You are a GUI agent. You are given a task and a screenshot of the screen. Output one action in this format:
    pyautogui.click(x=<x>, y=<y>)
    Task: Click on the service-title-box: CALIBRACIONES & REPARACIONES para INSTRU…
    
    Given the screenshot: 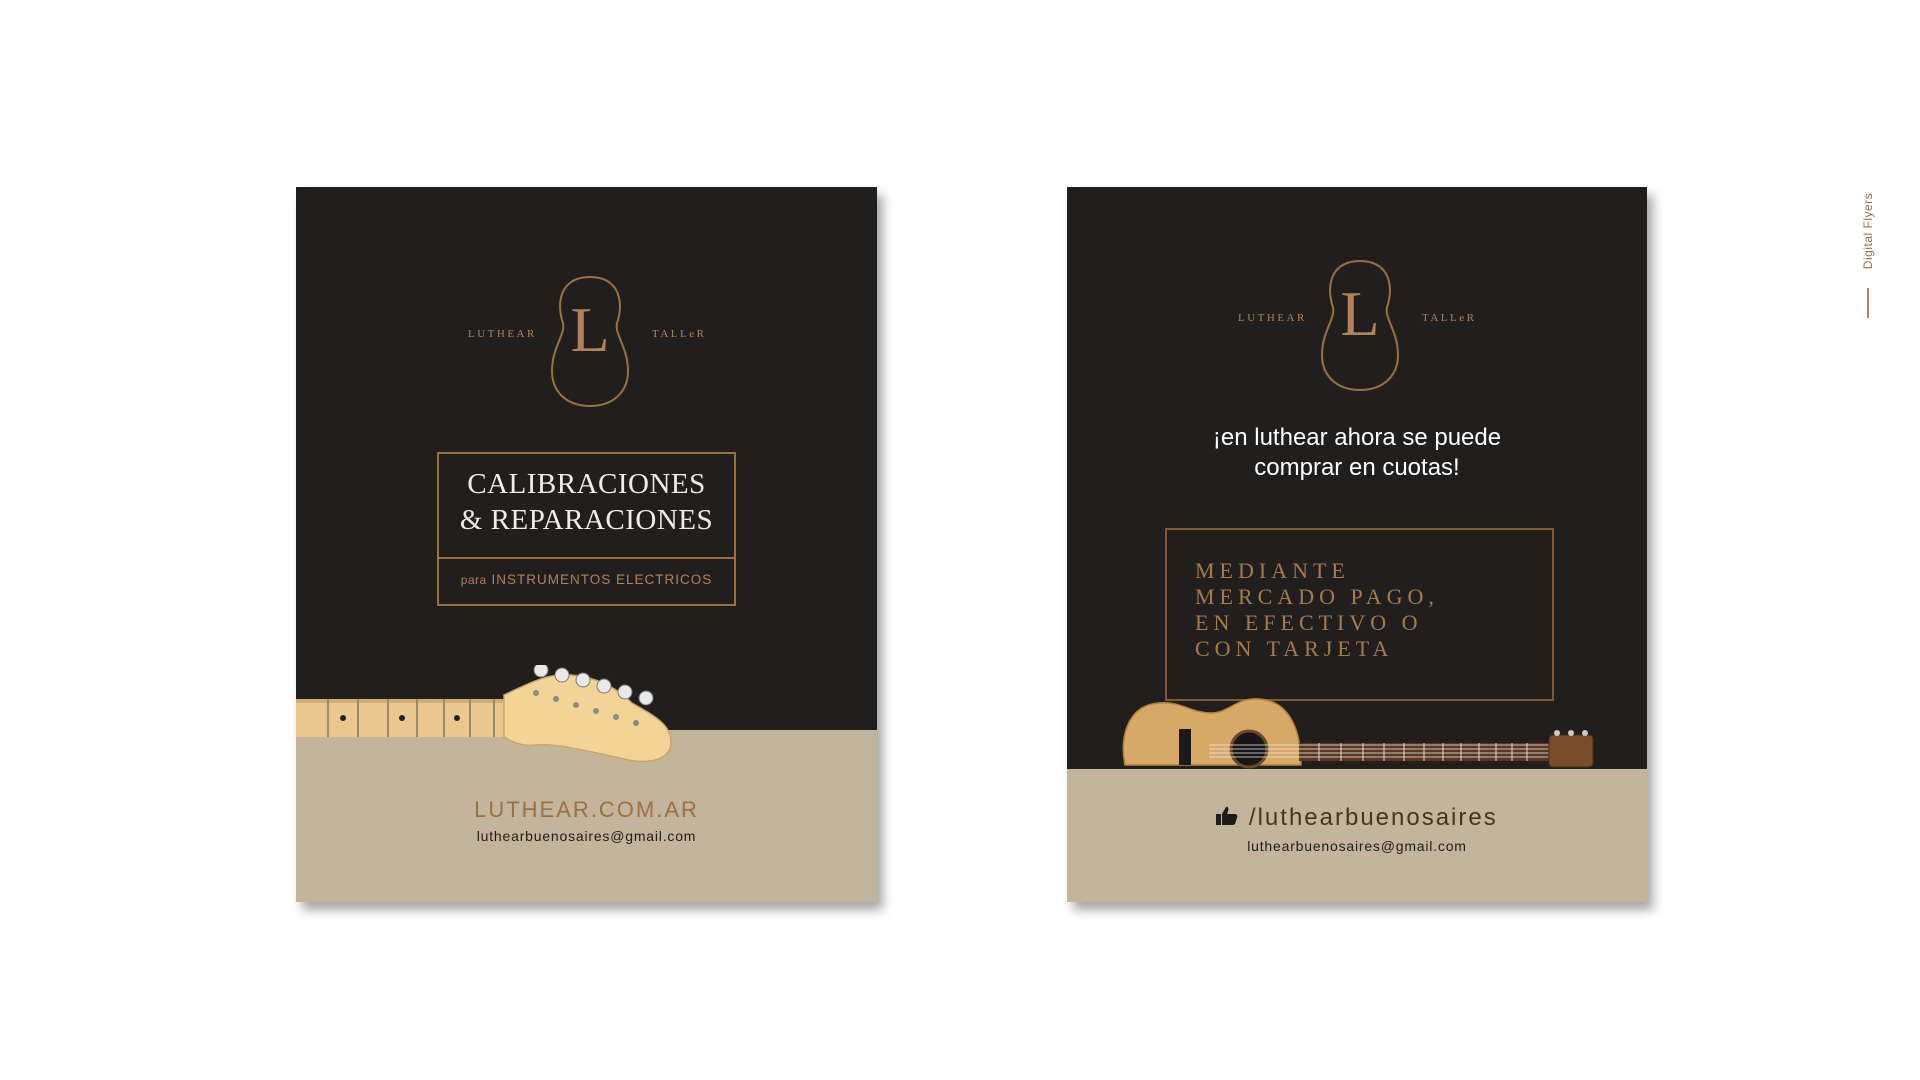 What is the action you would take?
    pyautogui.click(x=586, y=529)
    